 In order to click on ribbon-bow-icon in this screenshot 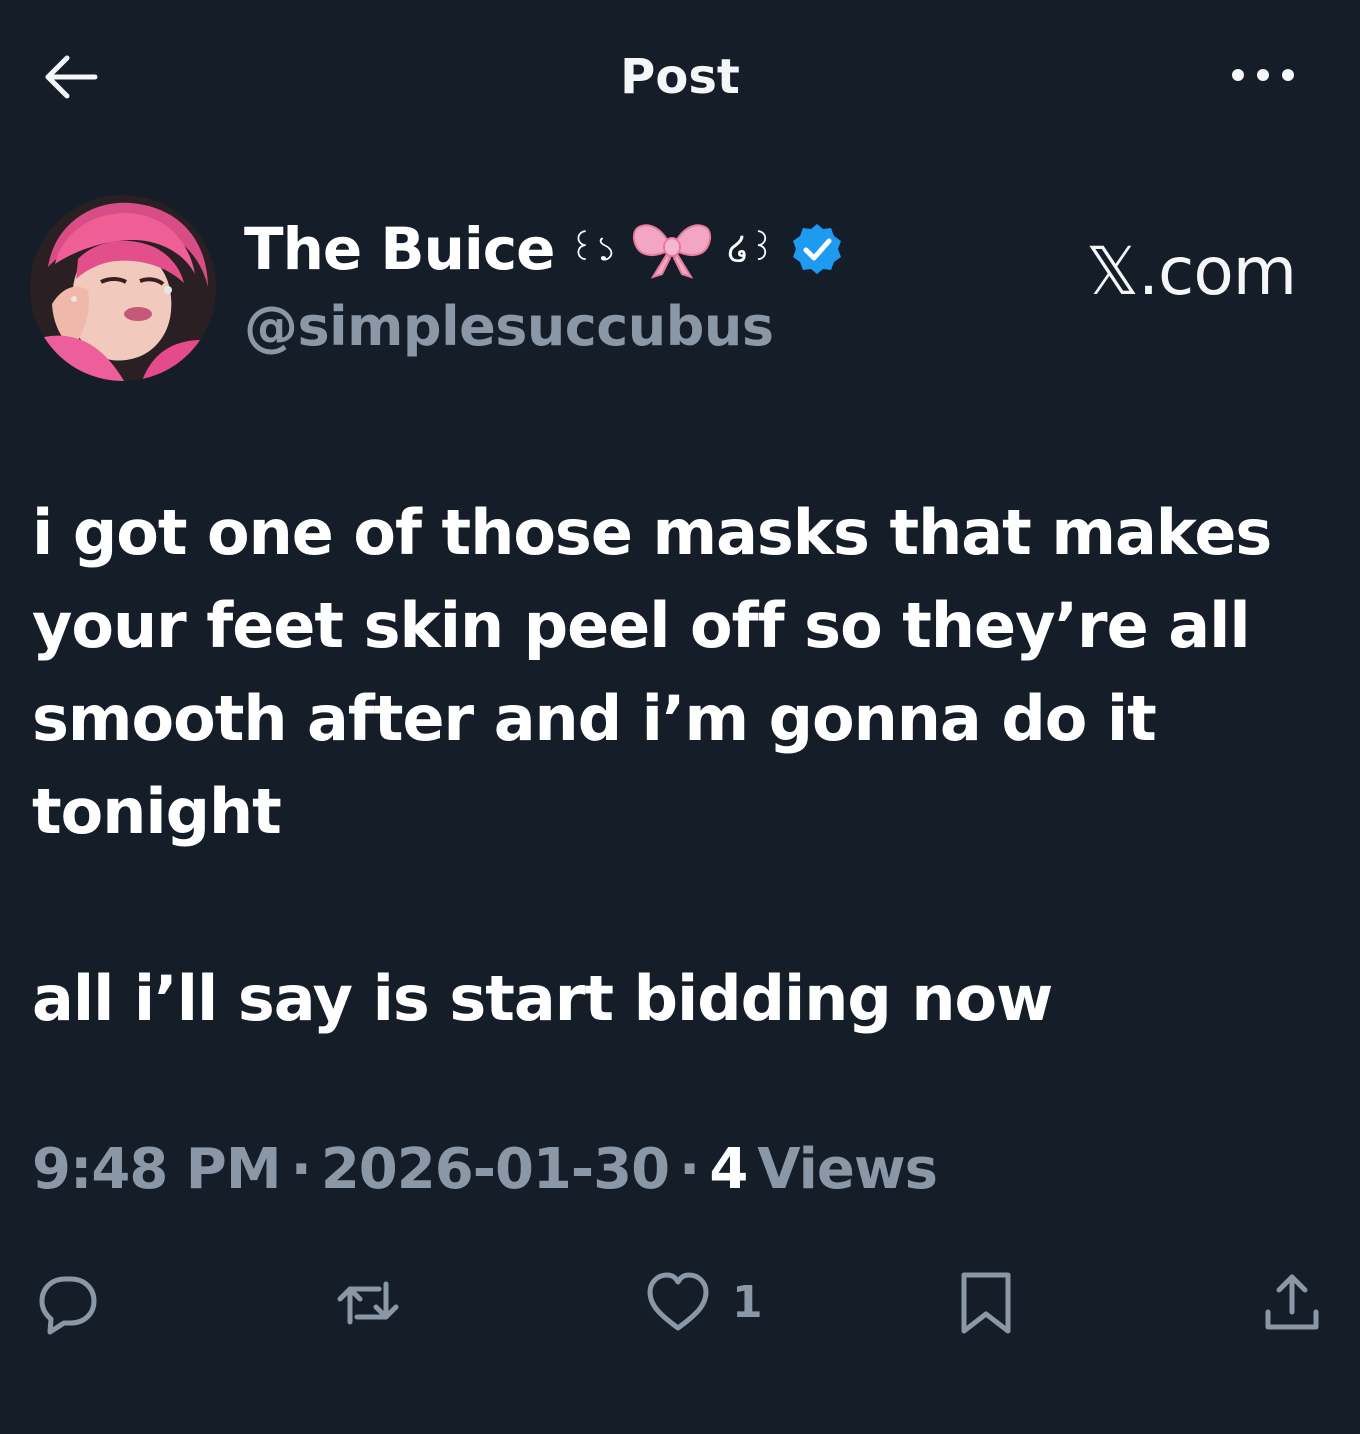, I will do `click(672, 249)`.